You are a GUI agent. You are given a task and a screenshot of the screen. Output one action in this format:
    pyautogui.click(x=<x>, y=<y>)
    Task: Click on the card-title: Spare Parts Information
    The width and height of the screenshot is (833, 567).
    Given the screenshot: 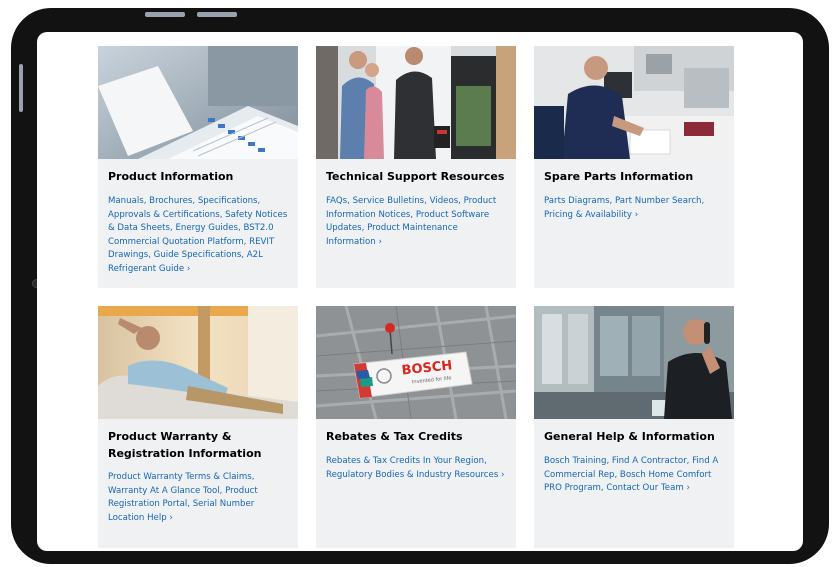 What is the action you would take?
    pyautogui.click(x=619, y=176)
    